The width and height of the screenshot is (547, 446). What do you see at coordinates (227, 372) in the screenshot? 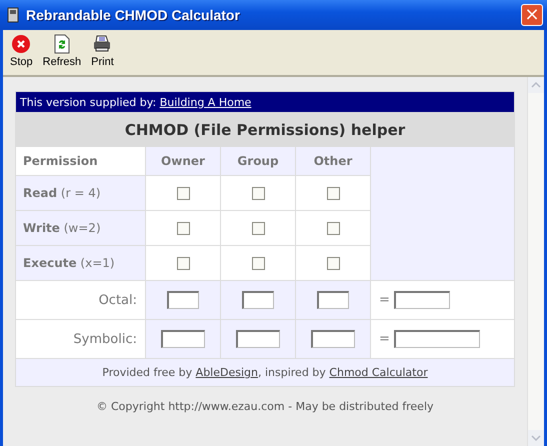
I see `link: AbleDesign` at bounding box center [227, 372].